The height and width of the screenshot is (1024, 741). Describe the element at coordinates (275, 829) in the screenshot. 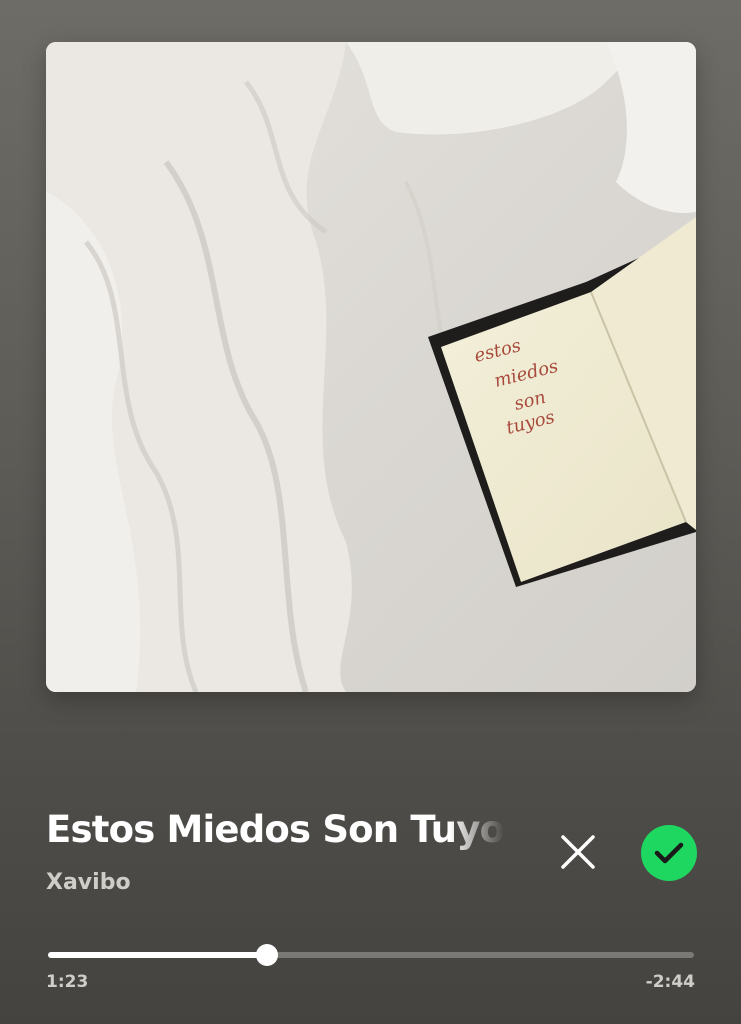

I see `track-title: Estos Miedos Son Tuyos` at that location.